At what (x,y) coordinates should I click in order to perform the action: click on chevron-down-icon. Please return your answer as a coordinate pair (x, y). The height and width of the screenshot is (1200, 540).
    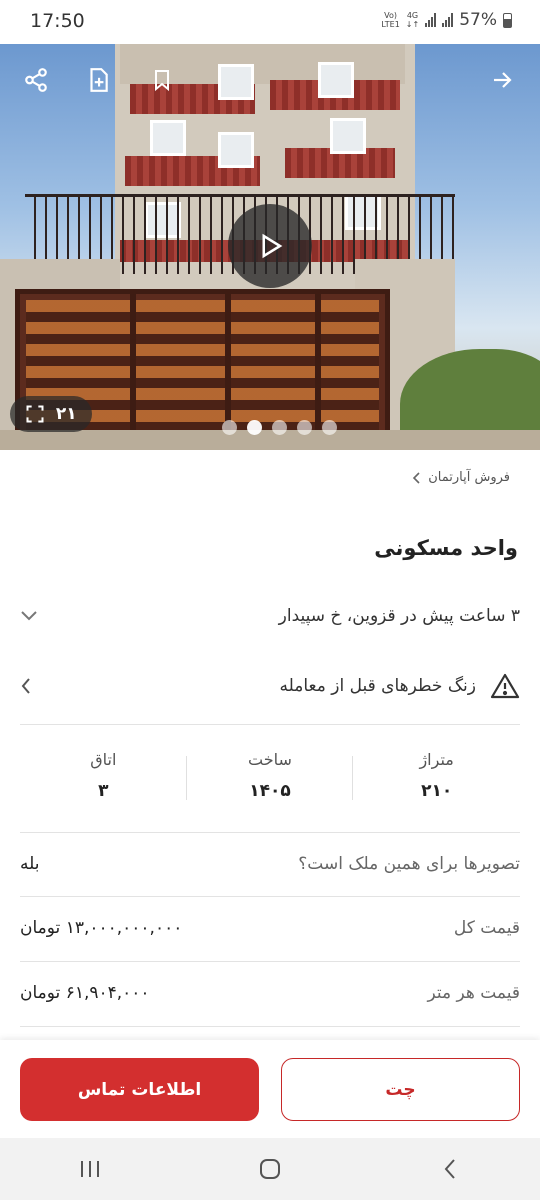
    Looking at the image, I should click on (29, 616).